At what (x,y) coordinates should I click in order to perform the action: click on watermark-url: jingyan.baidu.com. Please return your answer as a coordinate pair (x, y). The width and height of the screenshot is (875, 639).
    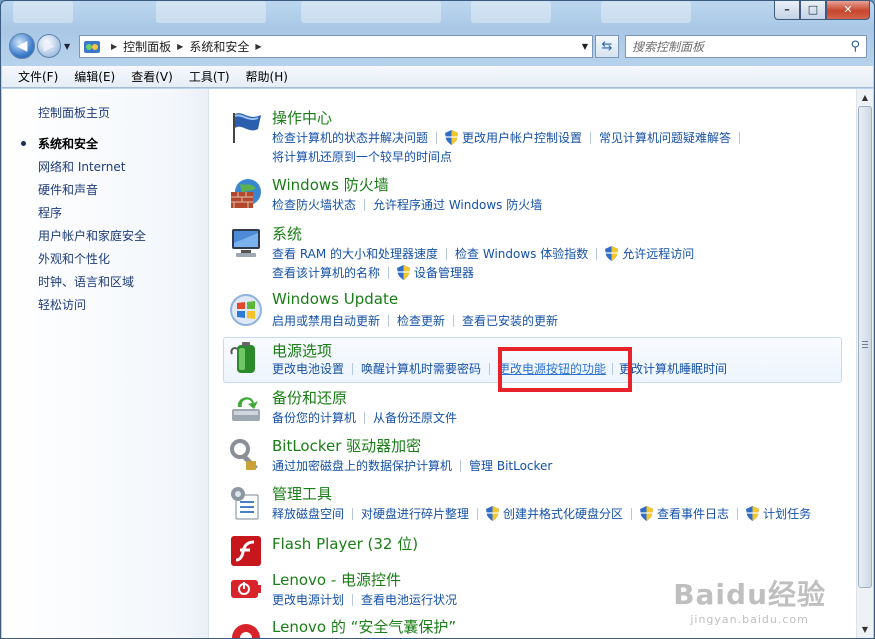
    Looking at the image, I should click on (749, 619).